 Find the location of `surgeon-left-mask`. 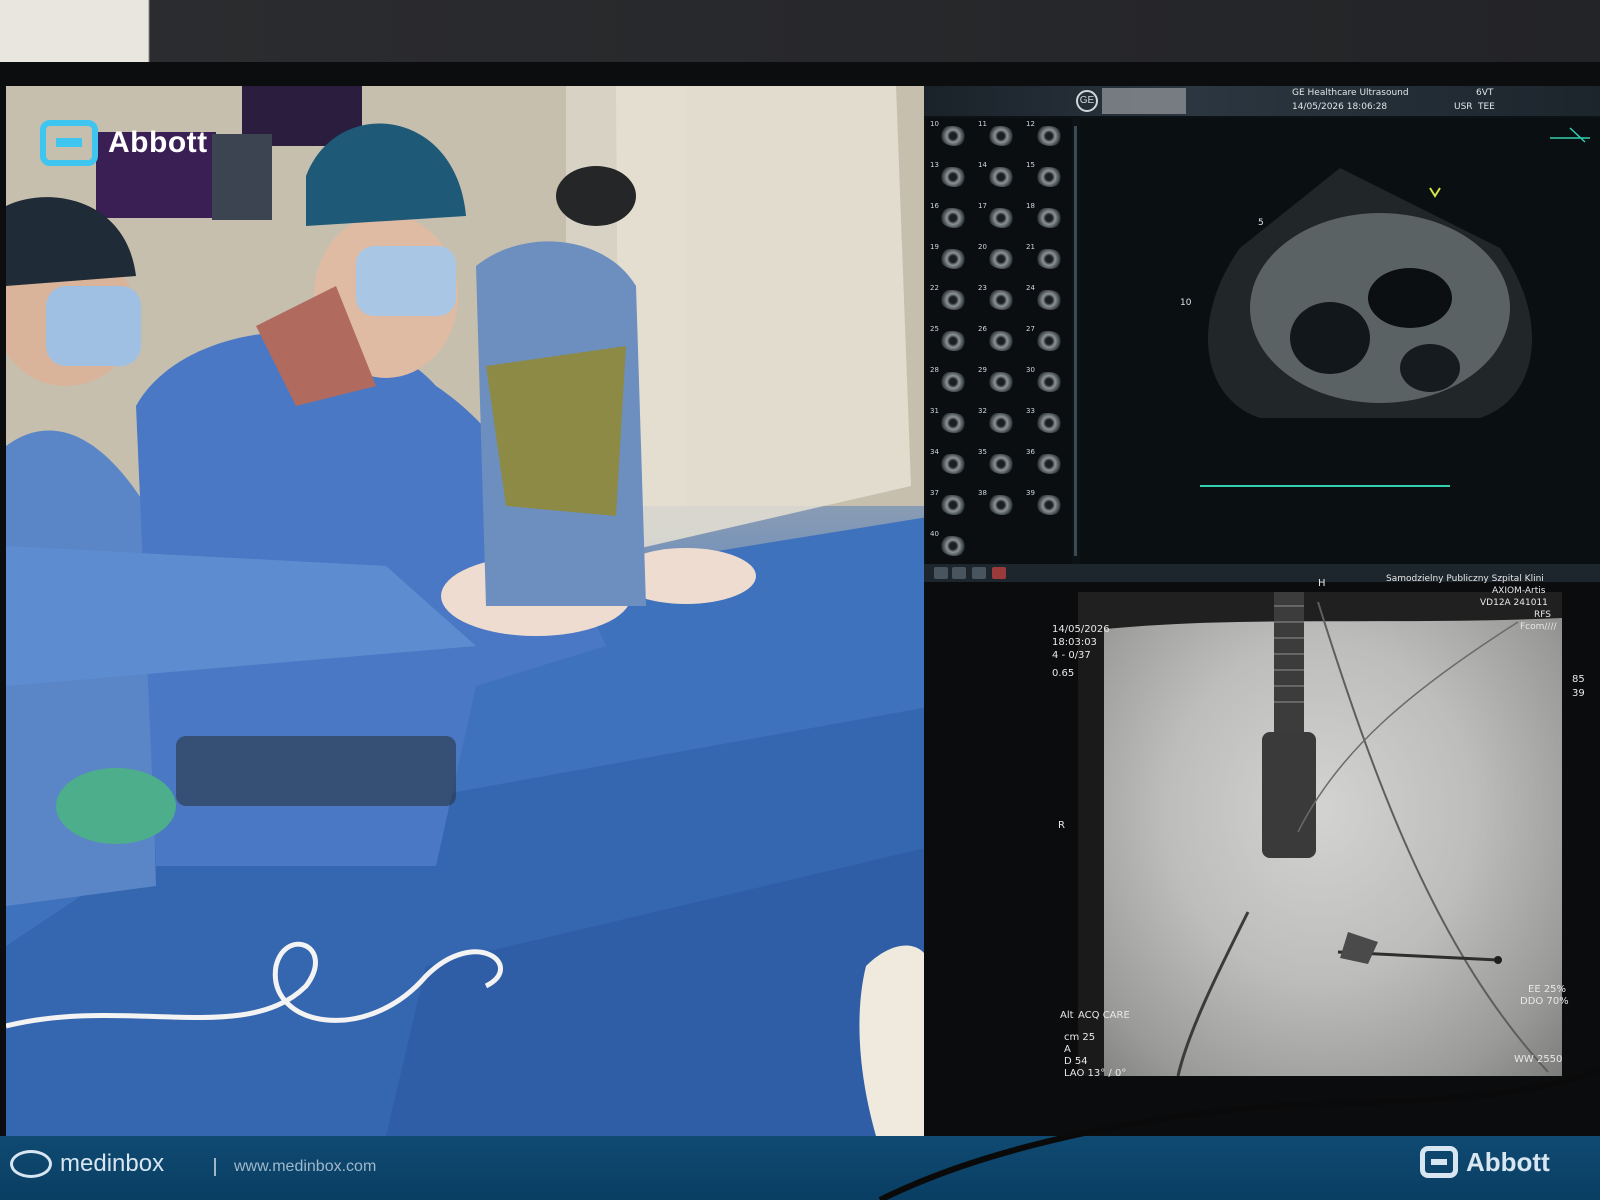

surgeon-left-mask is located at coordinates (93, 326).